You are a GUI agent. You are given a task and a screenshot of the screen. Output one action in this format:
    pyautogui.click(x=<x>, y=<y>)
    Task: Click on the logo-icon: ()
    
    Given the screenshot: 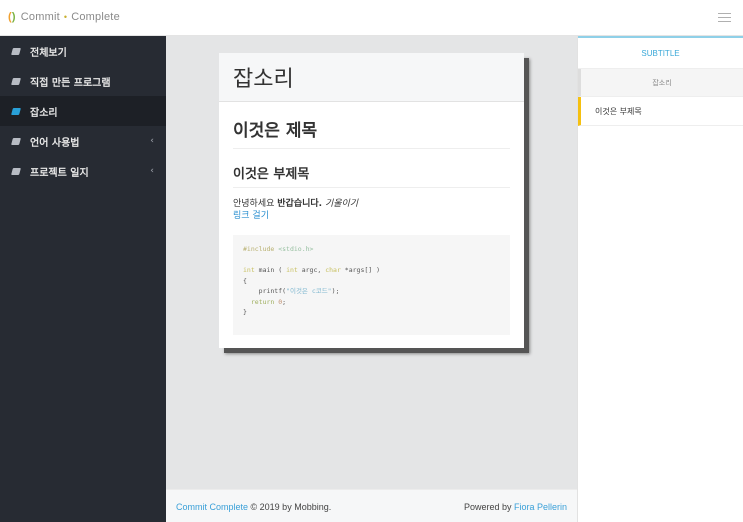 What is the action you would take?
    pyautogui.click(x=12, y=17)
    